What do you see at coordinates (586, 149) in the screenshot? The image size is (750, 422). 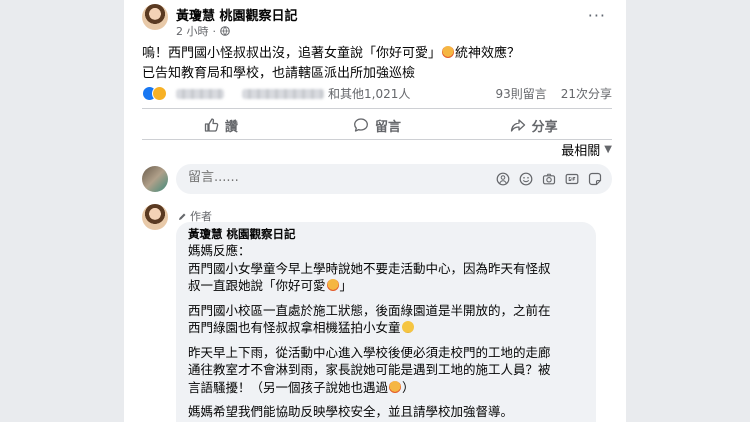 I see `comment-sort-dropdown: 最相關 ▼` at bounding box center [586, 149].